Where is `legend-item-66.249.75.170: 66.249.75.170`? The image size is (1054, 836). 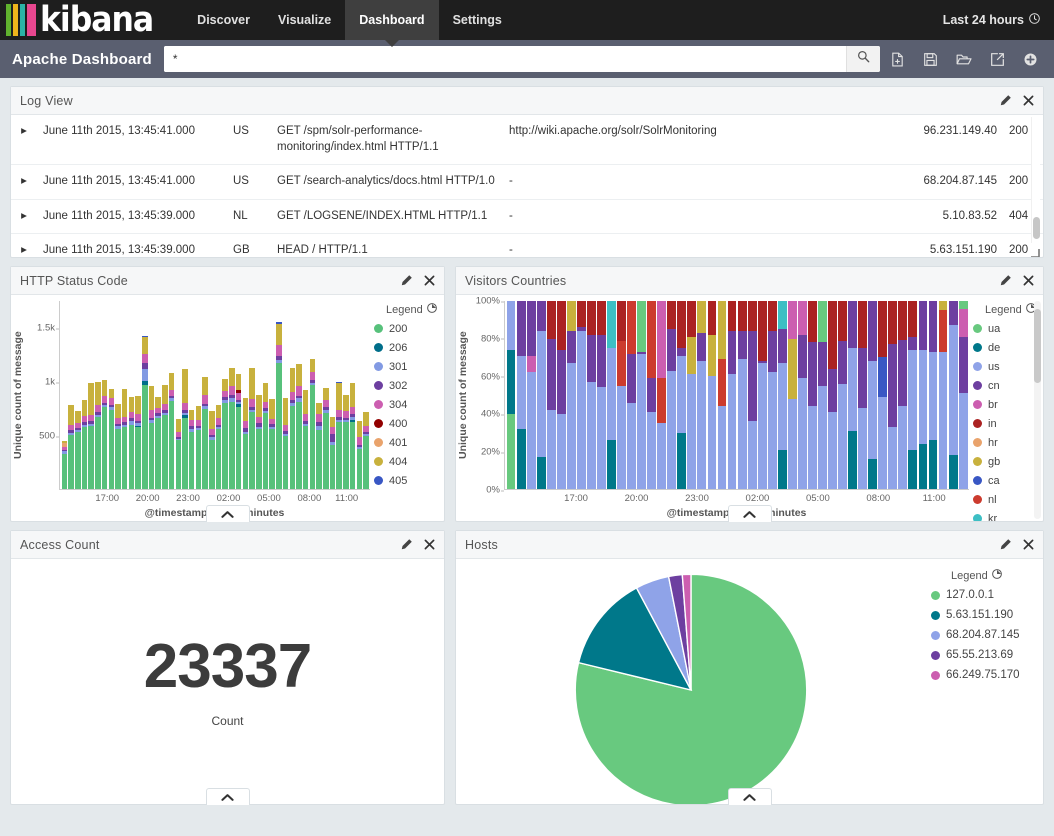 legend-item-66.249.75.170: 66.249.75.170 is located at coordinates (987, 675).